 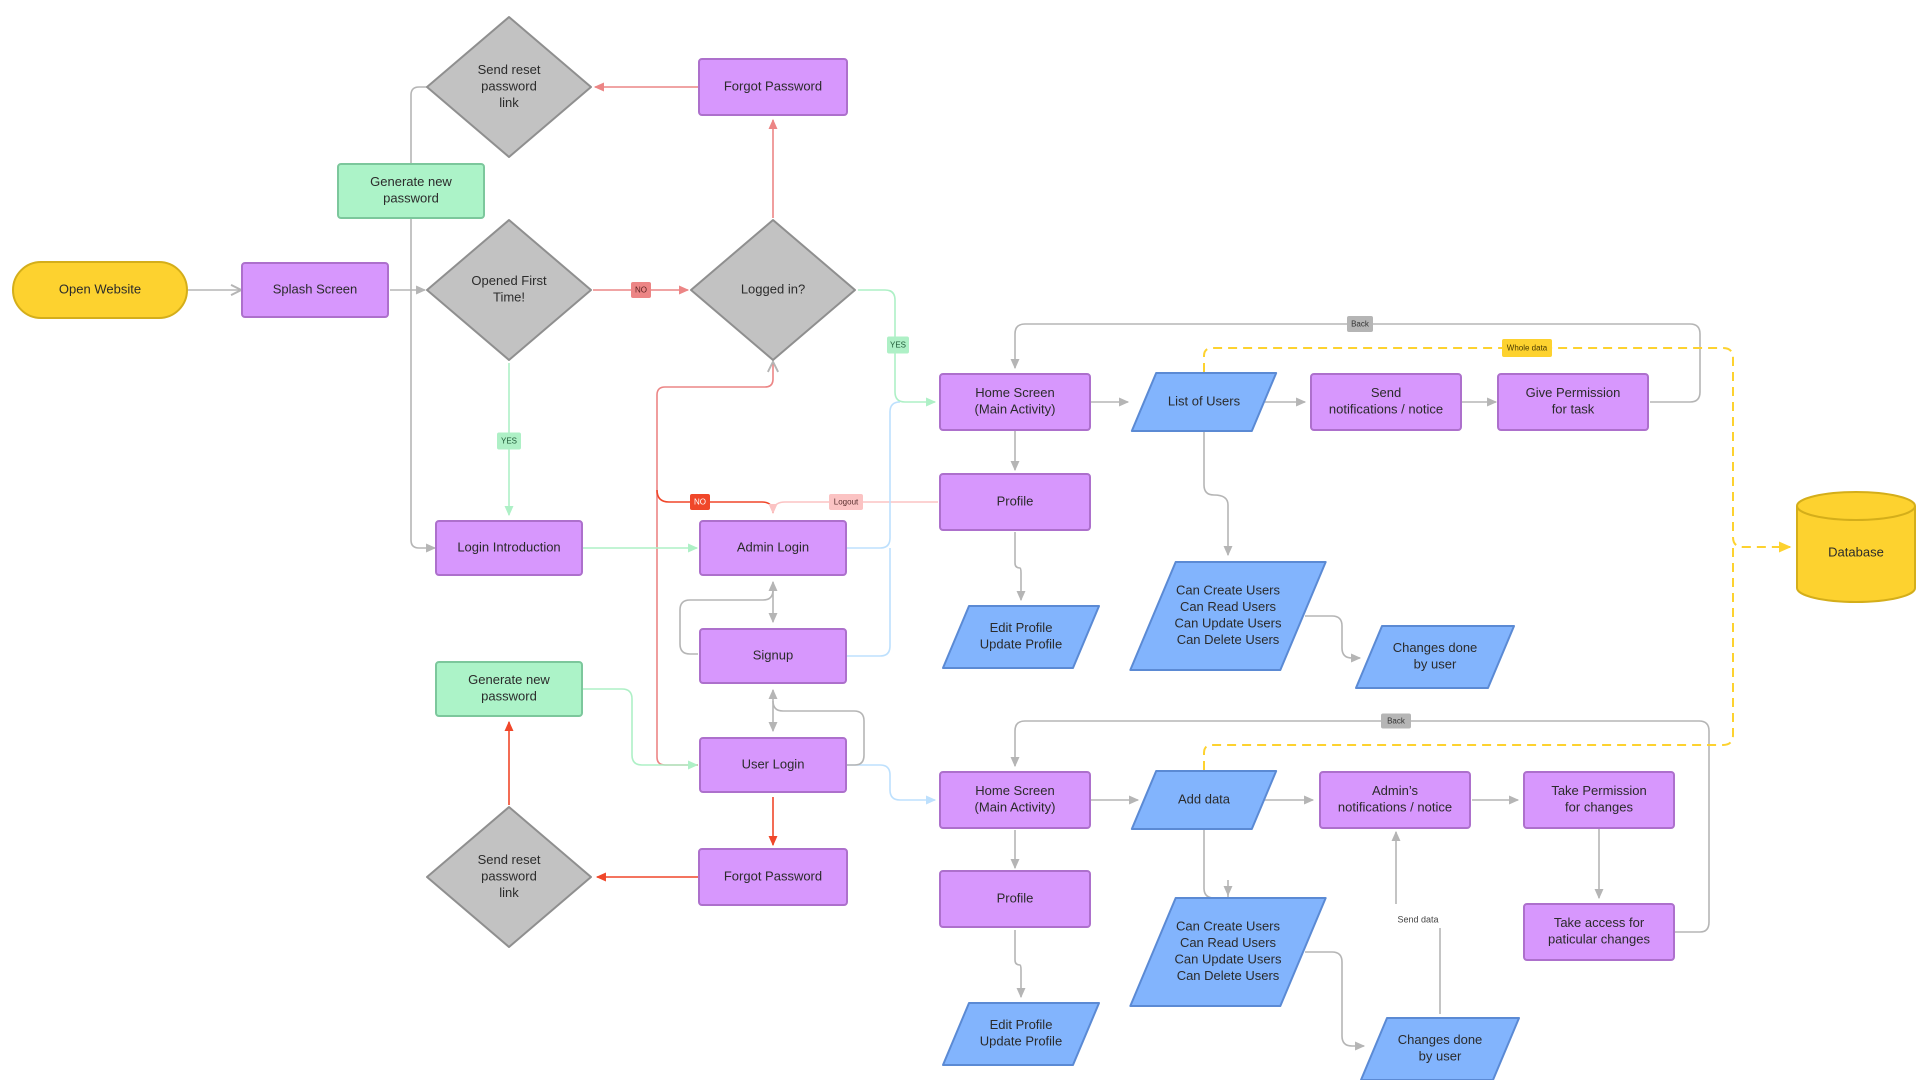 I want to click on node-opened-first-time: Opened First Time!, so click(x=509, y=290).